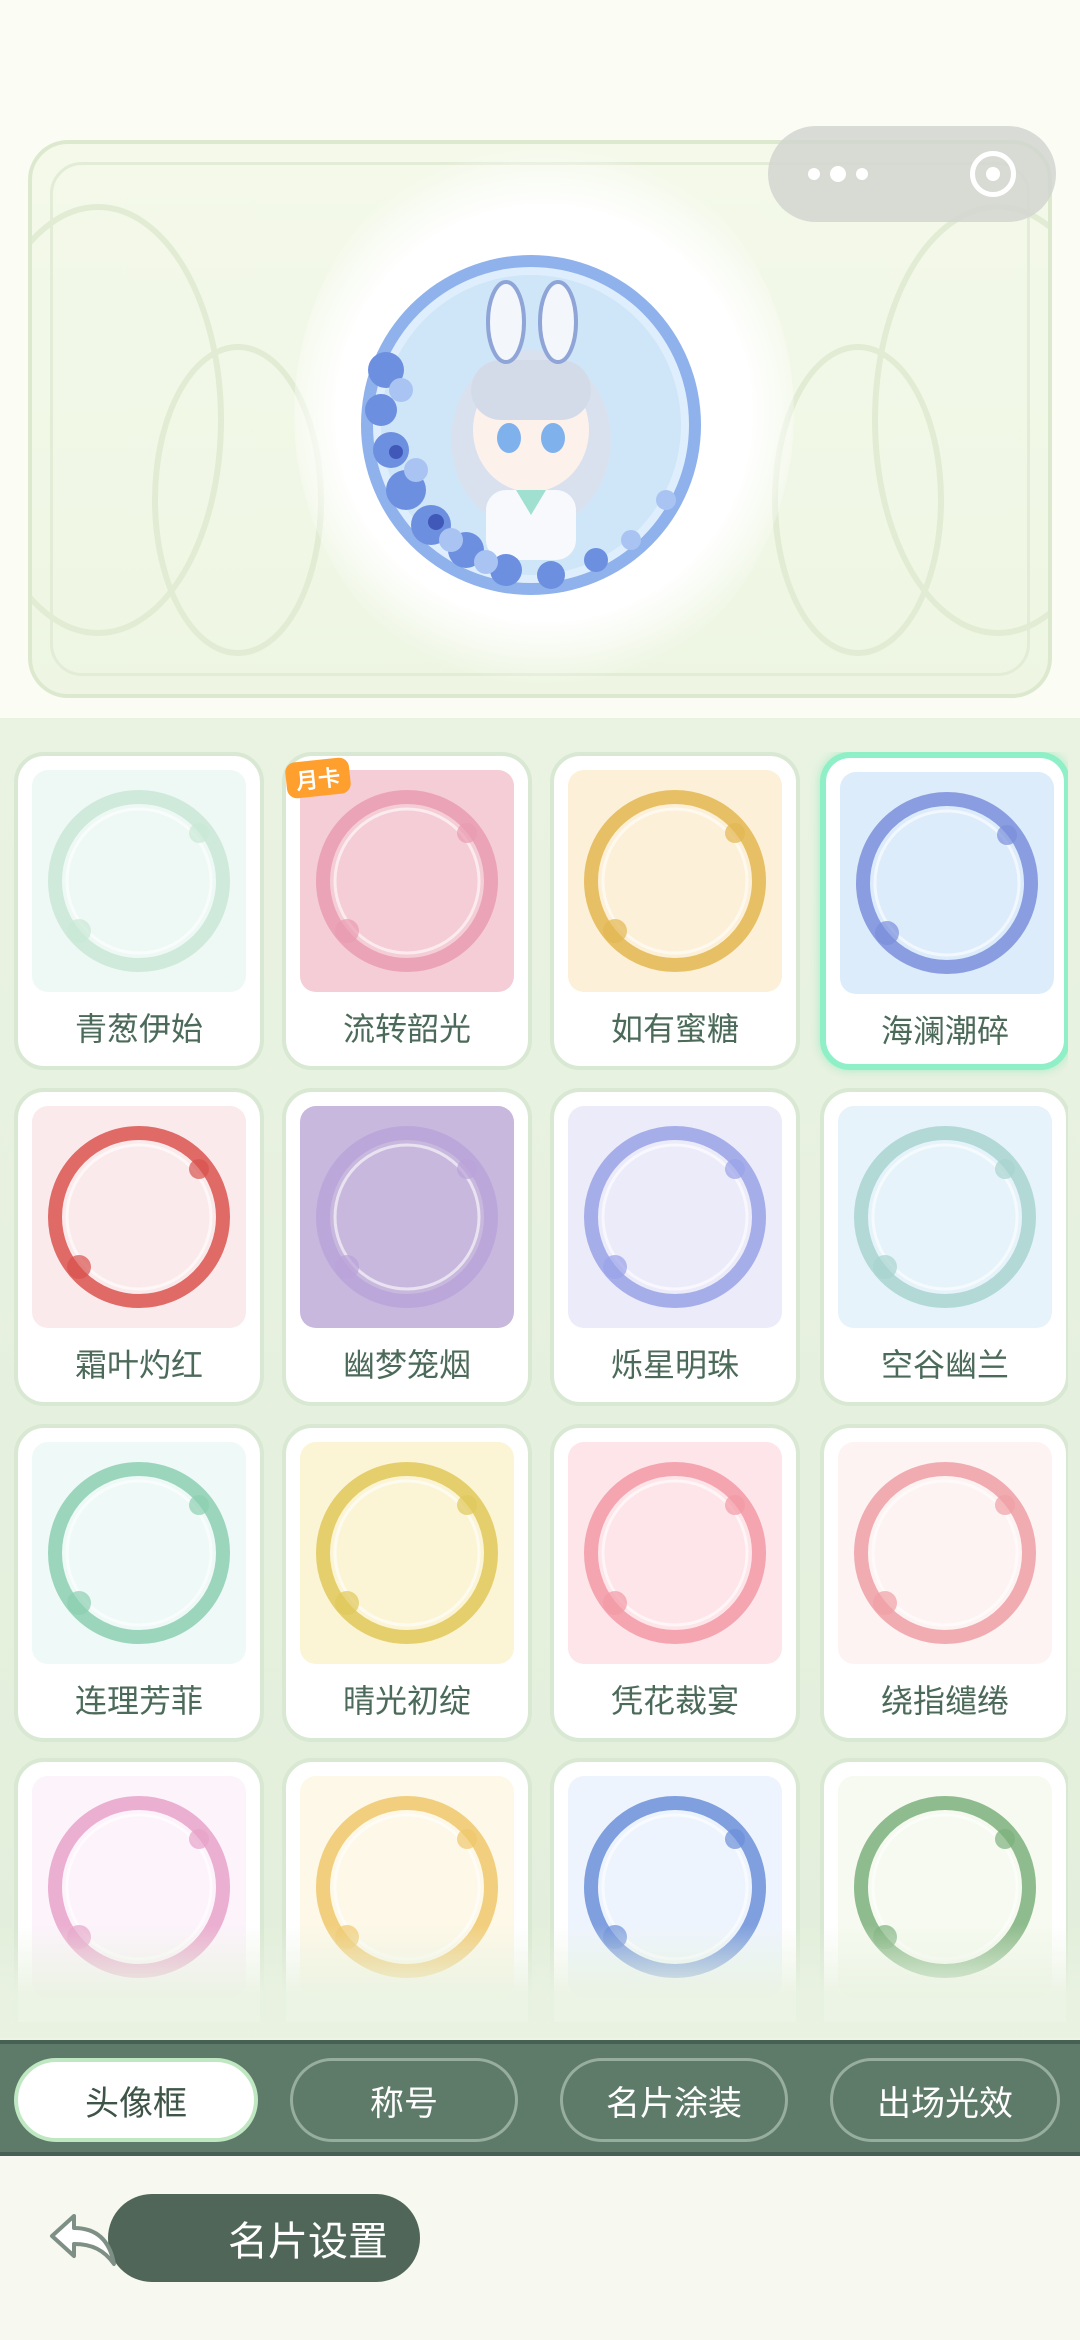 The height and width of the screenshot is (2340, 1080). I want to click on back-button: 名片设置, so click(264, 2238).